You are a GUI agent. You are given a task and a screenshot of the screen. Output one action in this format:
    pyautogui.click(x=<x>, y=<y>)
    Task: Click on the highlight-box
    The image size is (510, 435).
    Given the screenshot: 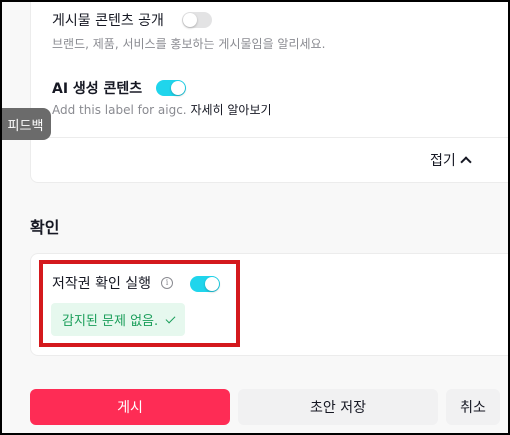 What is the action you would take?
    pyautogui.click(x=139, y=303)
    